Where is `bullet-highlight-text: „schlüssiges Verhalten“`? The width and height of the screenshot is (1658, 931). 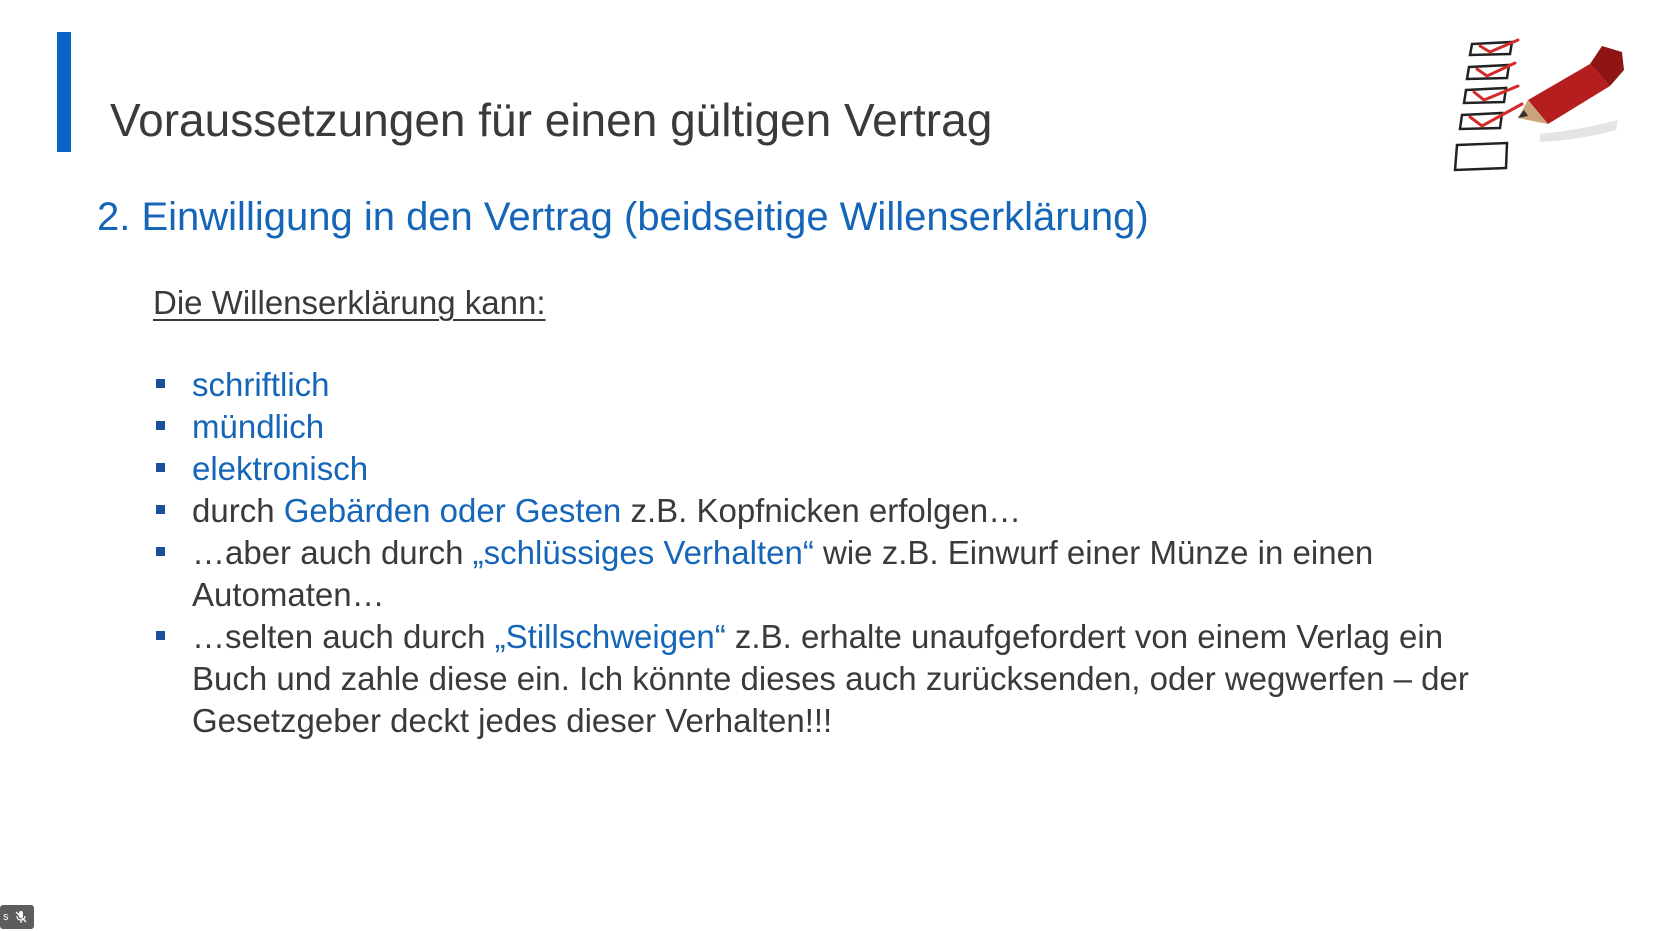 bullet-highlight-text: „schlüssiges Verhalten“ is located at coordinates (643, 552).